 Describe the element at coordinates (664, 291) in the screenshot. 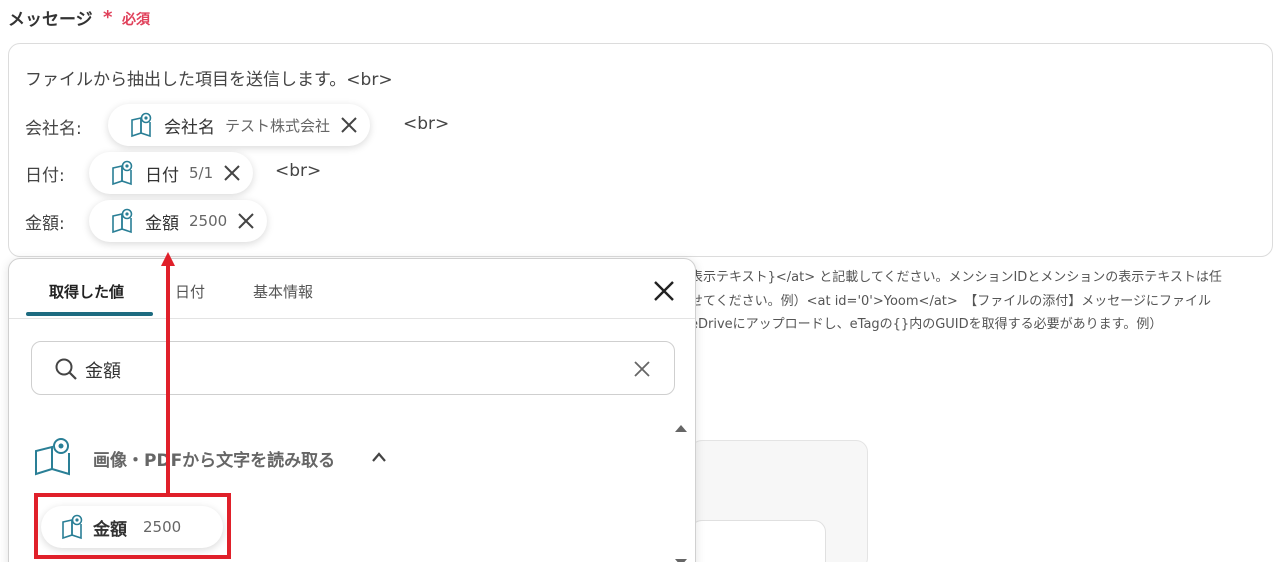

I see `close-icon` at that location.